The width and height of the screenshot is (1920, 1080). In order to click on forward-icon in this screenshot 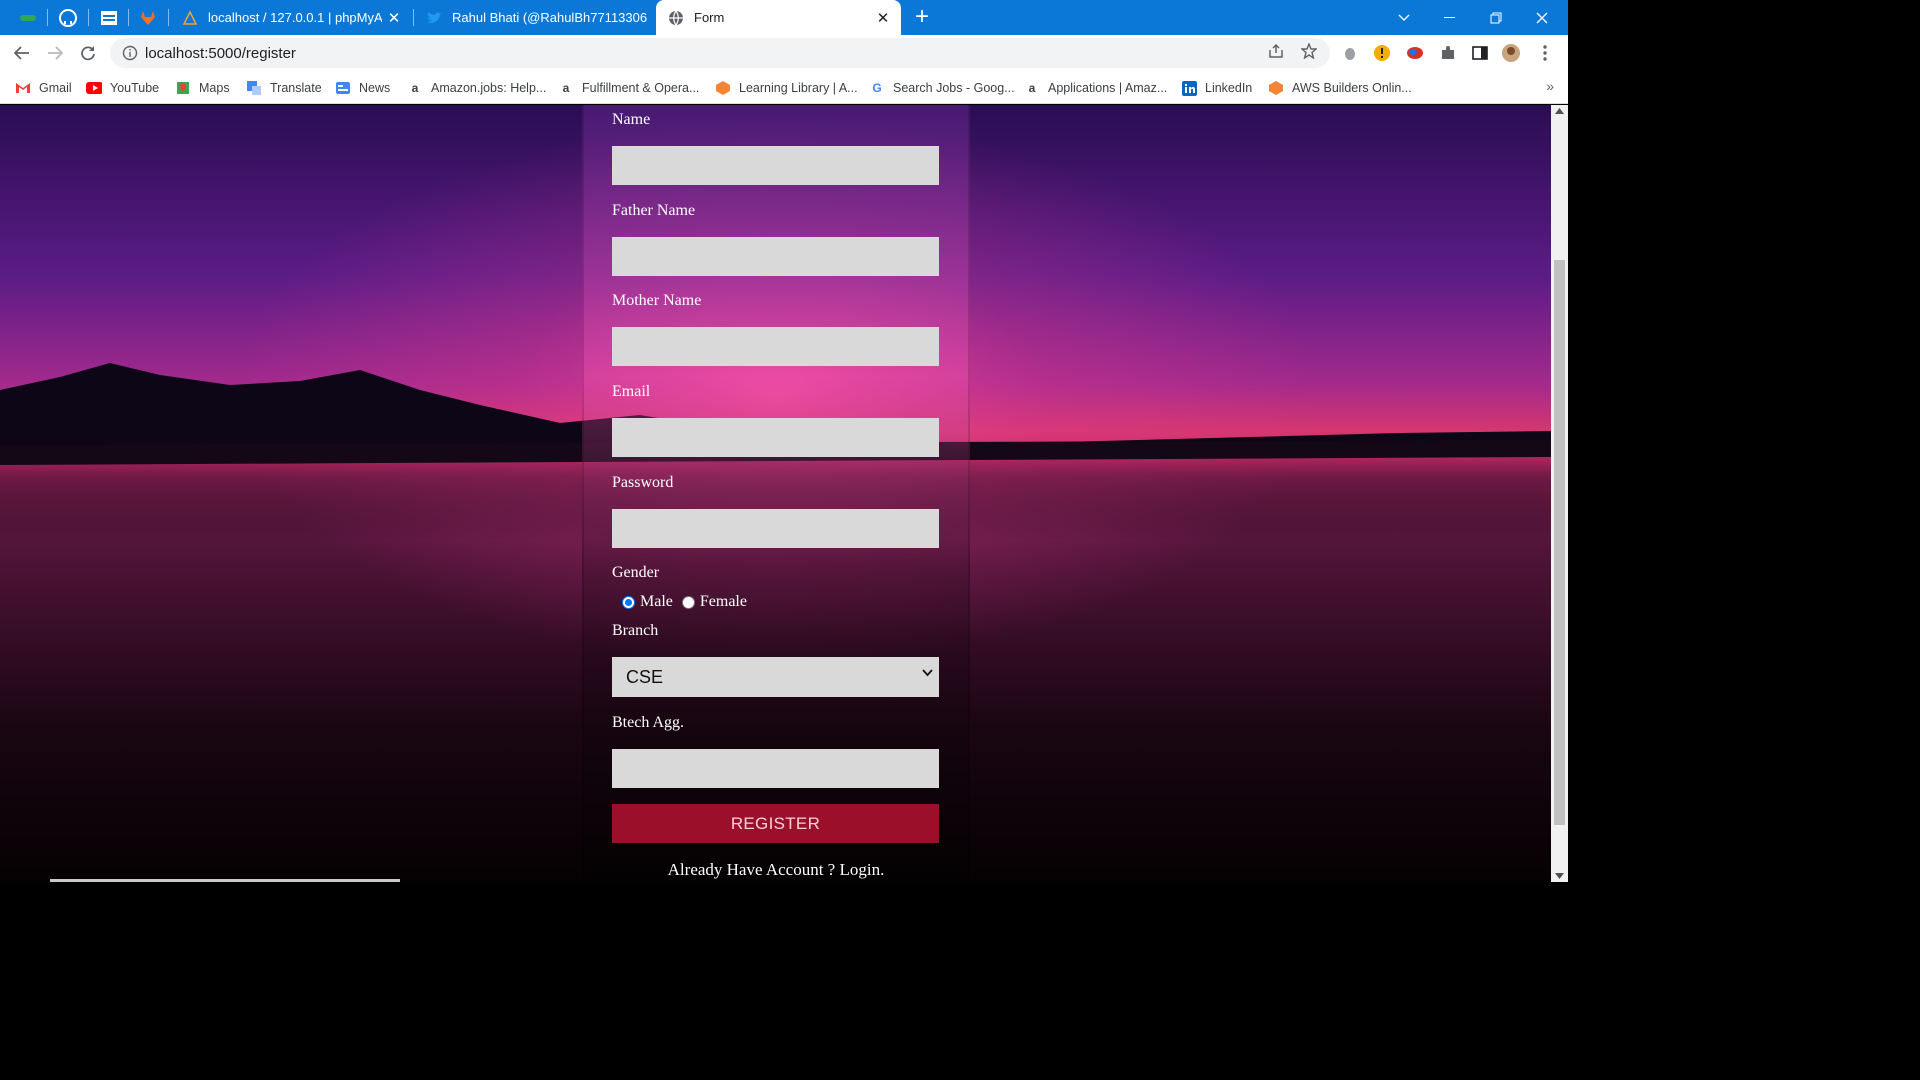, I will do `click(55, 53)`.